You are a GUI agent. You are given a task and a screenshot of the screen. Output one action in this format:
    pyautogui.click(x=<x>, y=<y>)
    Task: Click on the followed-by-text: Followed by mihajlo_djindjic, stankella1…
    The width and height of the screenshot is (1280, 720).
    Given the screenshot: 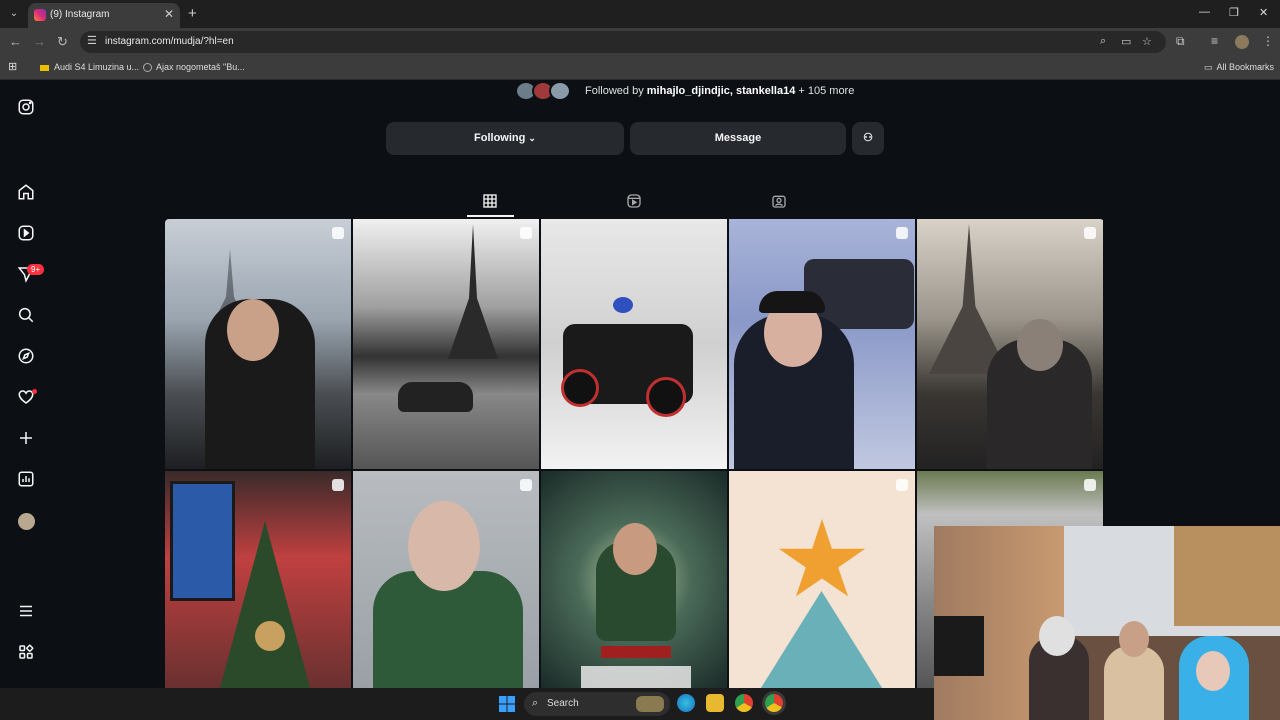 What is the action you would take?
    pyautogui.click(x=719, y=91)
    